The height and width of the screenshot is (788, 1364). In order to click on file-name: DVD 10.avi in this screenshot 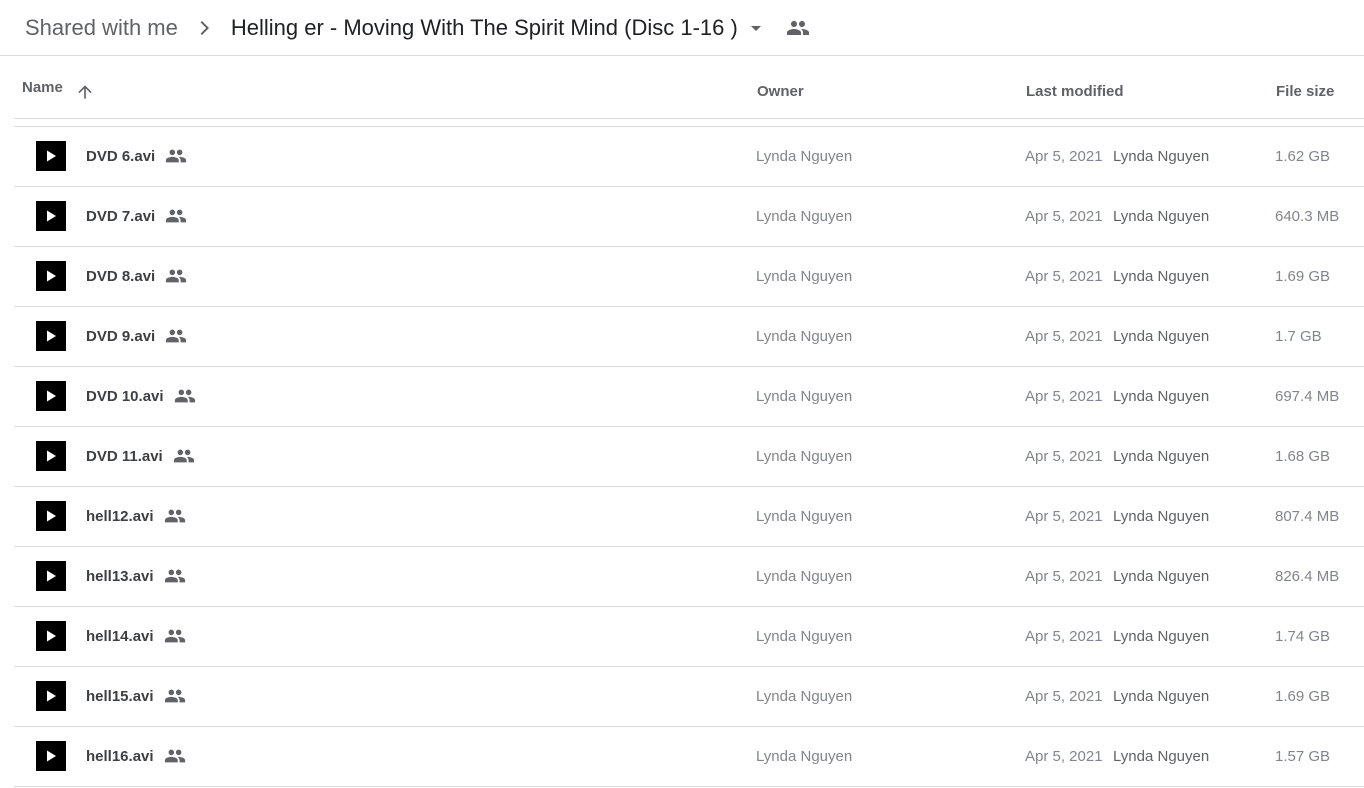, I will do `click(125, 396)`.